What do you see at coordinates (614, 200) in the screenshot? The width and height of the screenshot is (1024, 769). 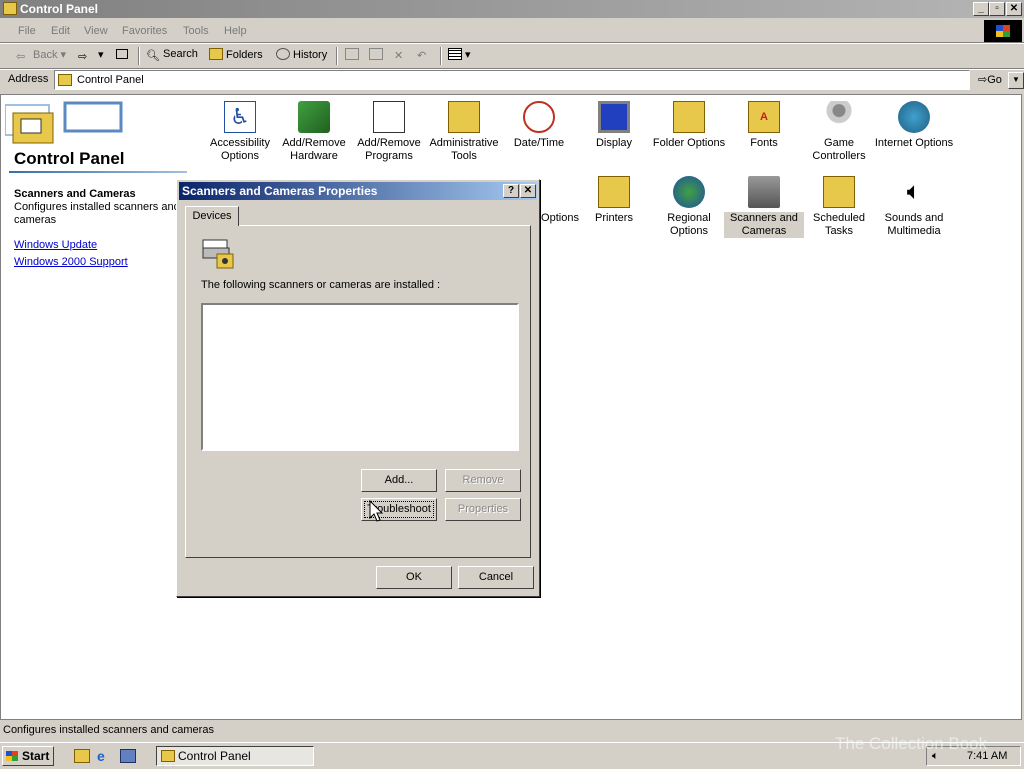 I see `cp-item-printers: Printers` at bounding box center [614, 200].